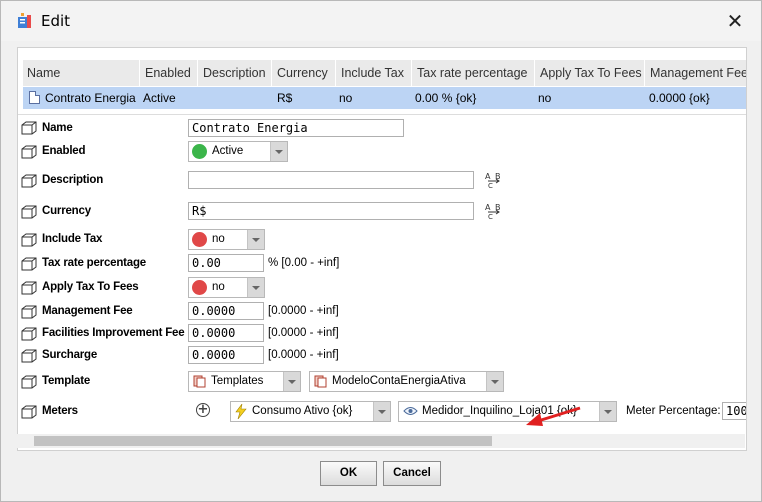 This screenshot has width=762, height=502. I want to click on col-description: Description, so click(234, 73).